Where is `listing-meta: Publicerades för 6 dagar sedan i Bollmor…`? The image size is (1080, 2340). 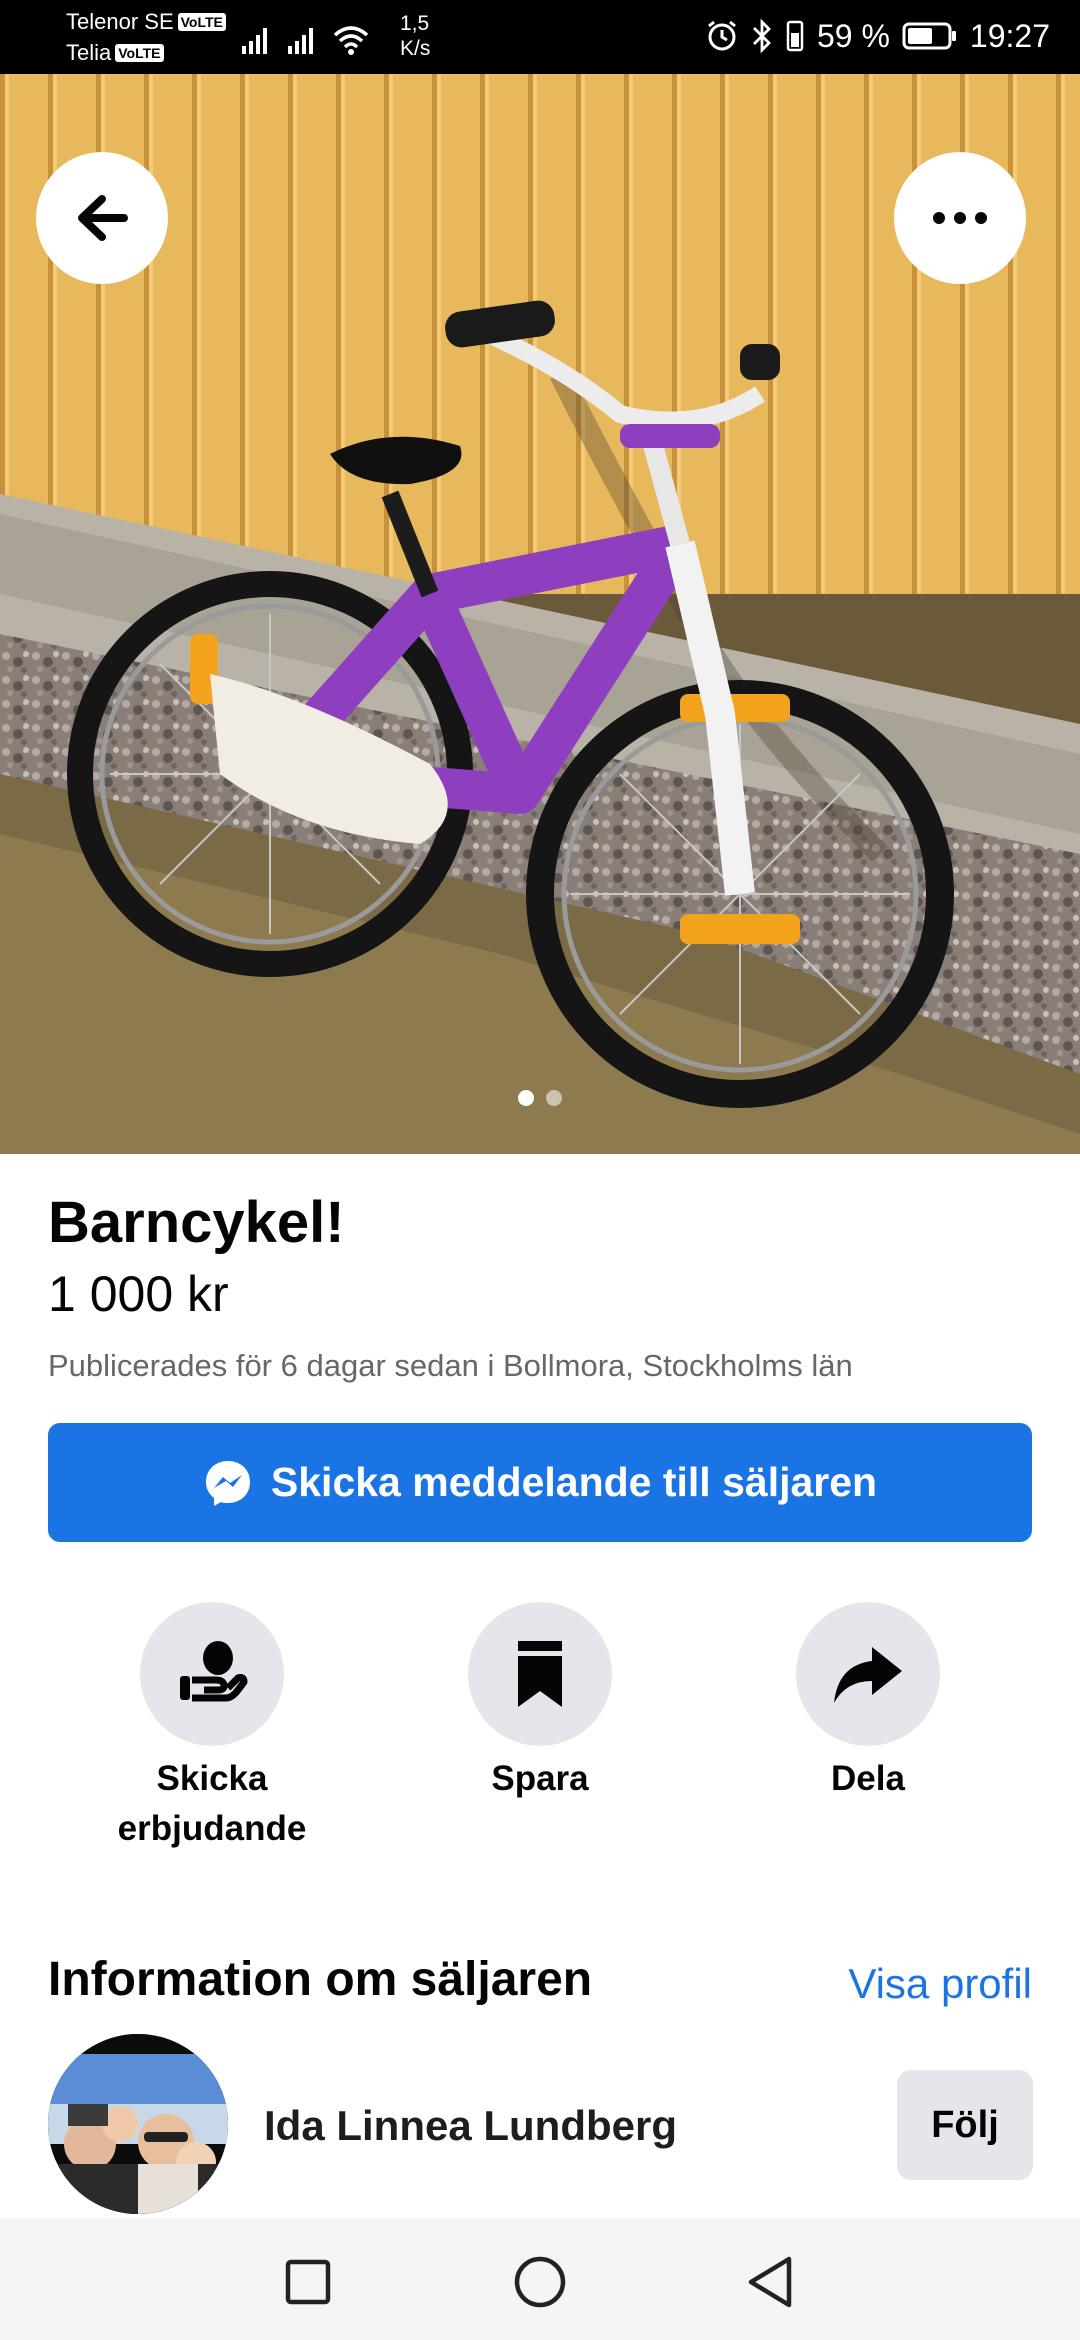
listing-meta: Publicerades för 6 dagar sedan i Bollmor… is located at coordinates (450, 1365).